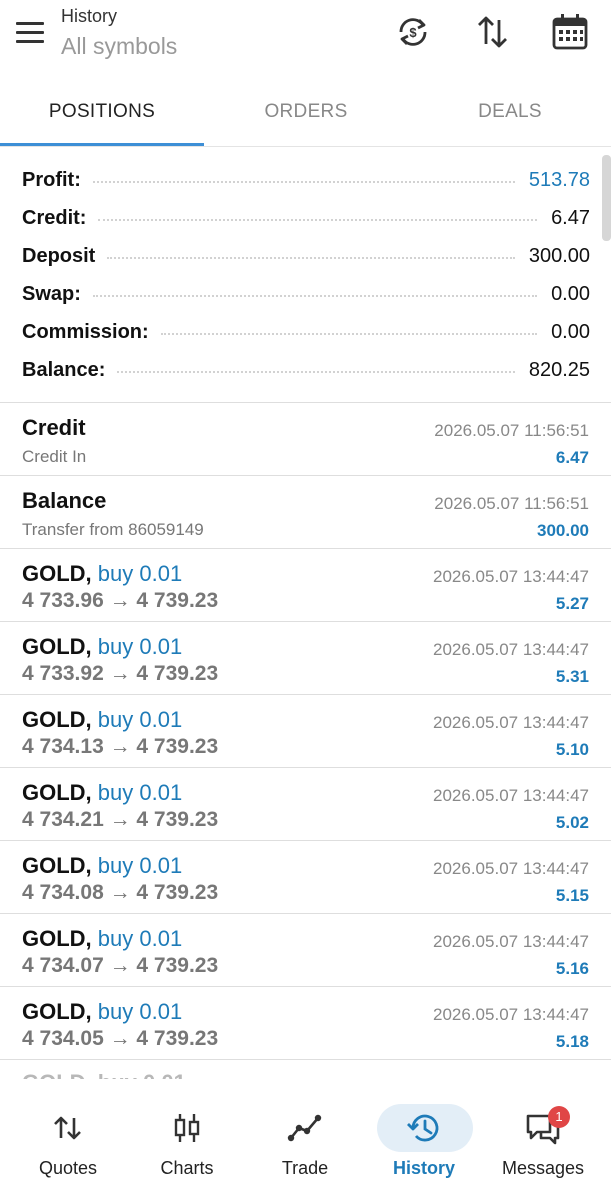 This screenshot has height=1200, width=611. What do you see at coordinates (104, 1074) in the screenshot?
I see `partial-list-item: GOLD, buy 0.01` at bounding box center [104, 1074].